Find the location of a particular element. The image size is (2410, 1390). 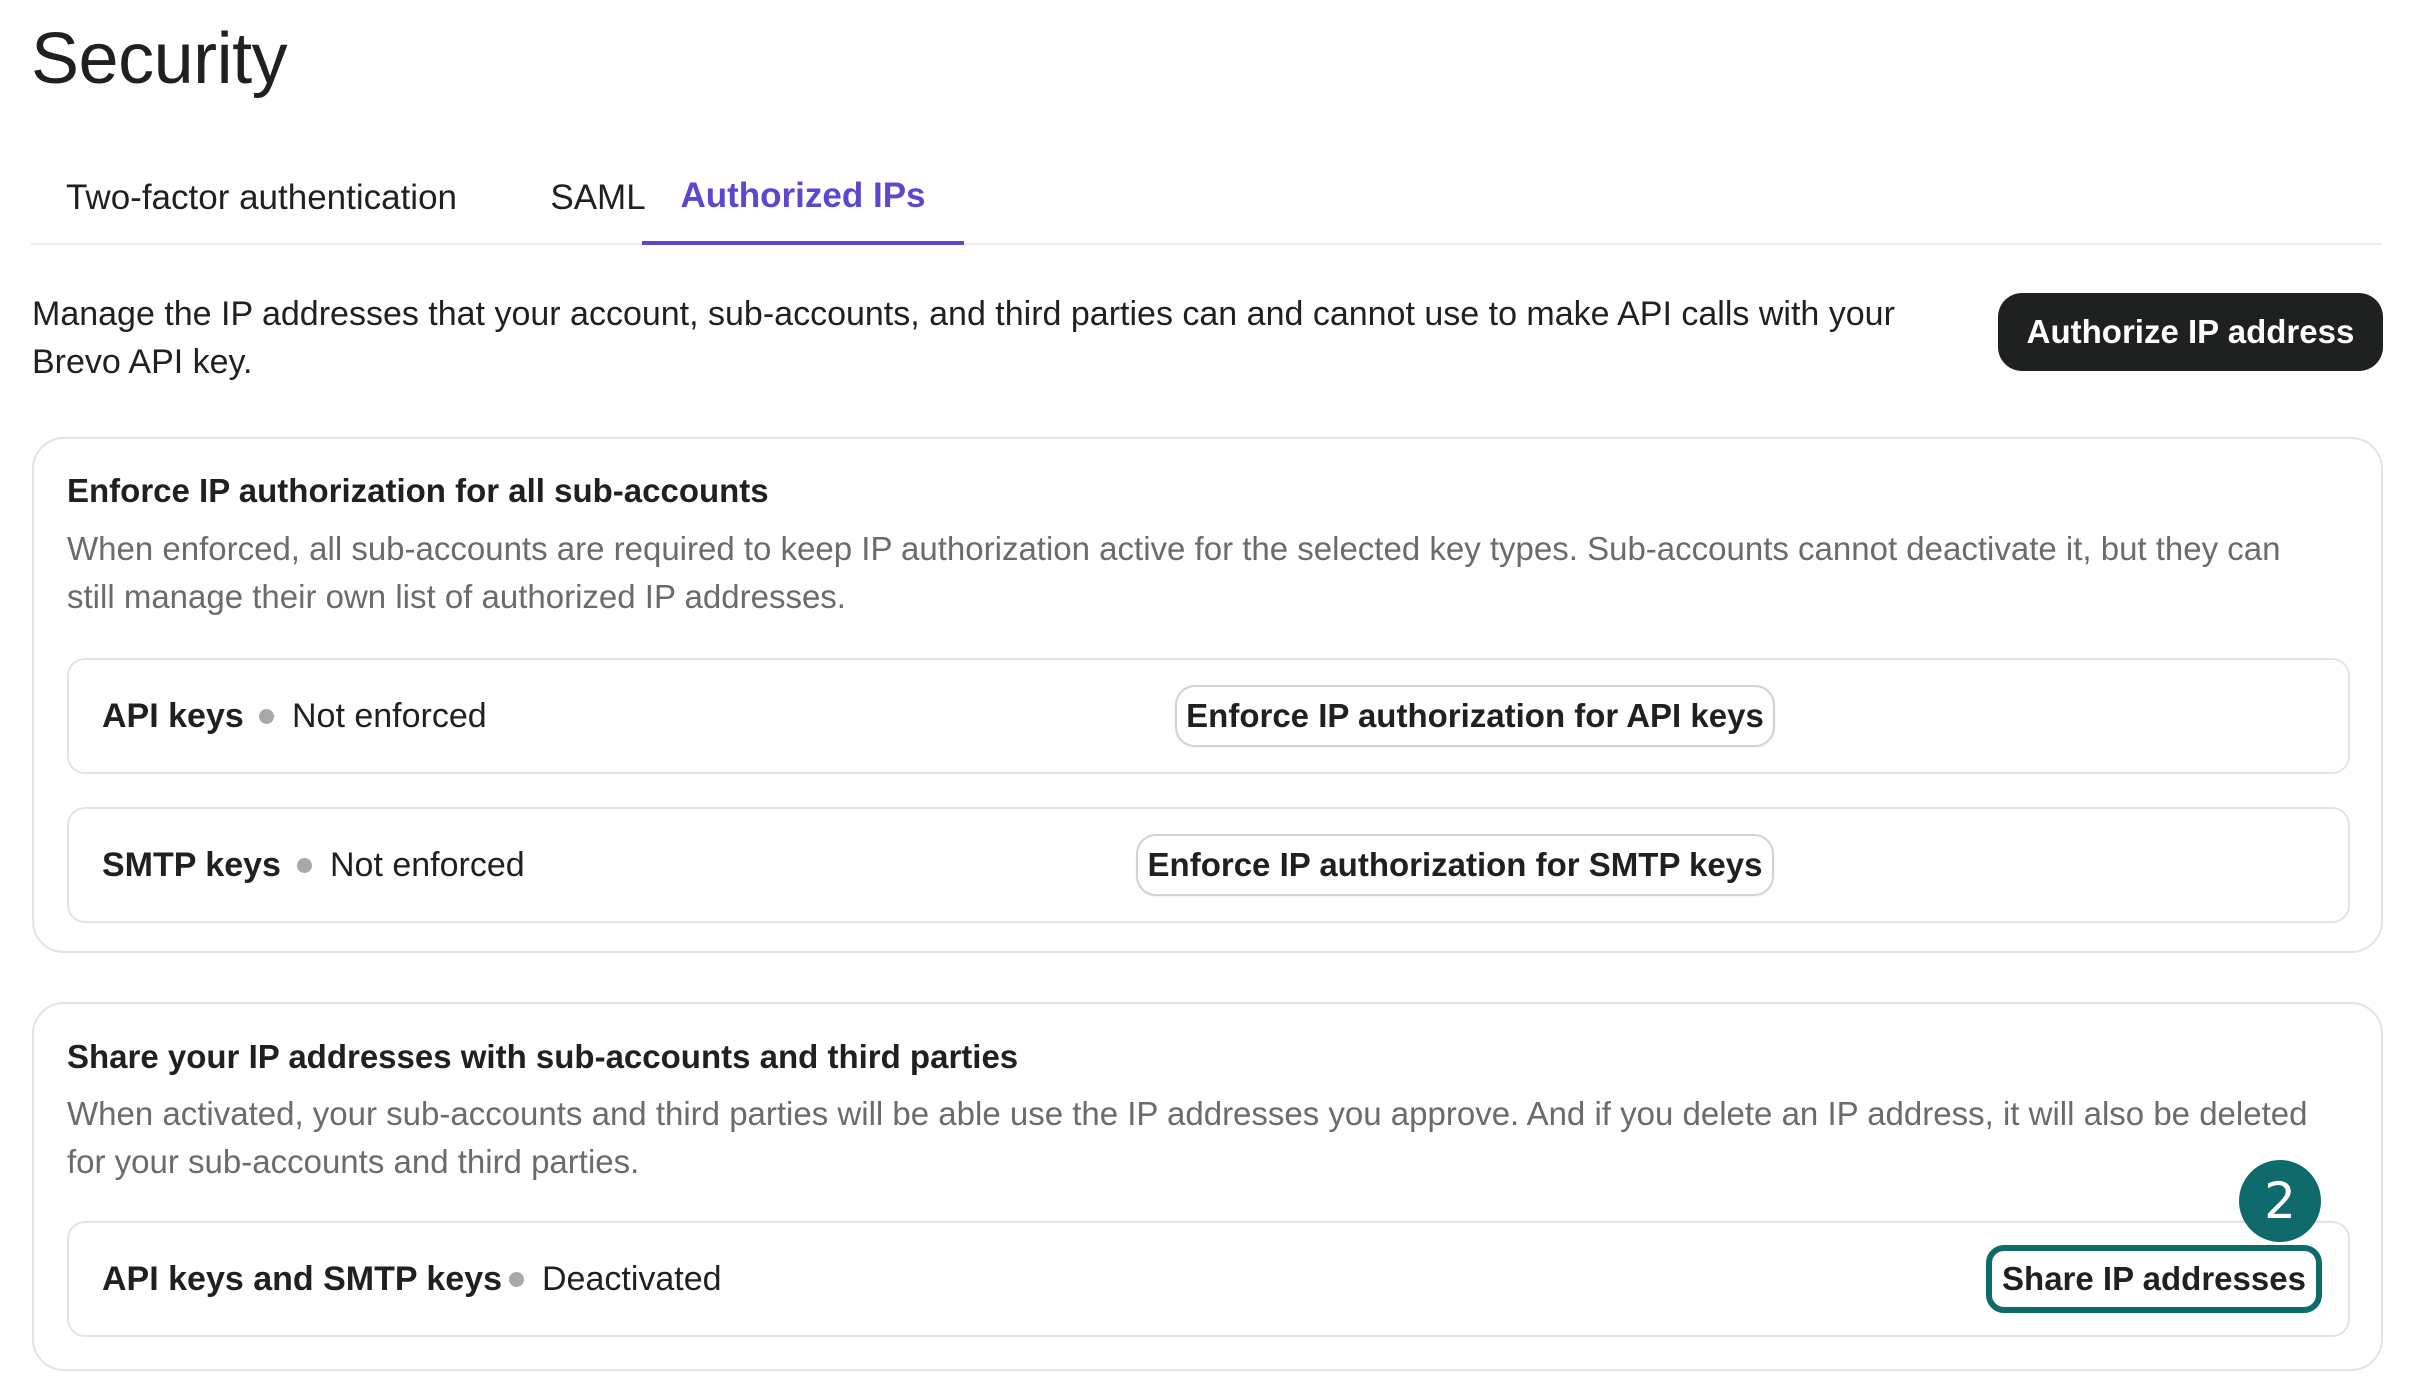

api-keys-status: Not enforced is located at coordinates (373, 716).